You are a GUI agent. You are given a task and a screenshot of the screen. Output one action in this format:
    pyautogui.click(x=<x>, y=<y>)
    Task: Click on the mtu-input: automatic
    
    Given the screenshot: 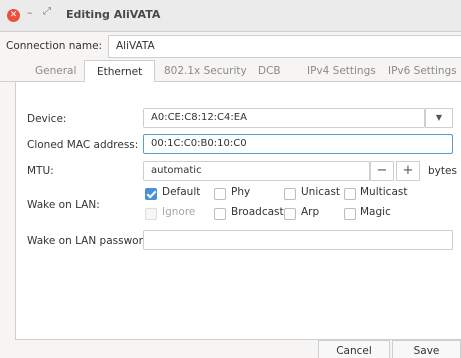 What is the action you would take?
    pyautogui.click(x=256, y=171)
    